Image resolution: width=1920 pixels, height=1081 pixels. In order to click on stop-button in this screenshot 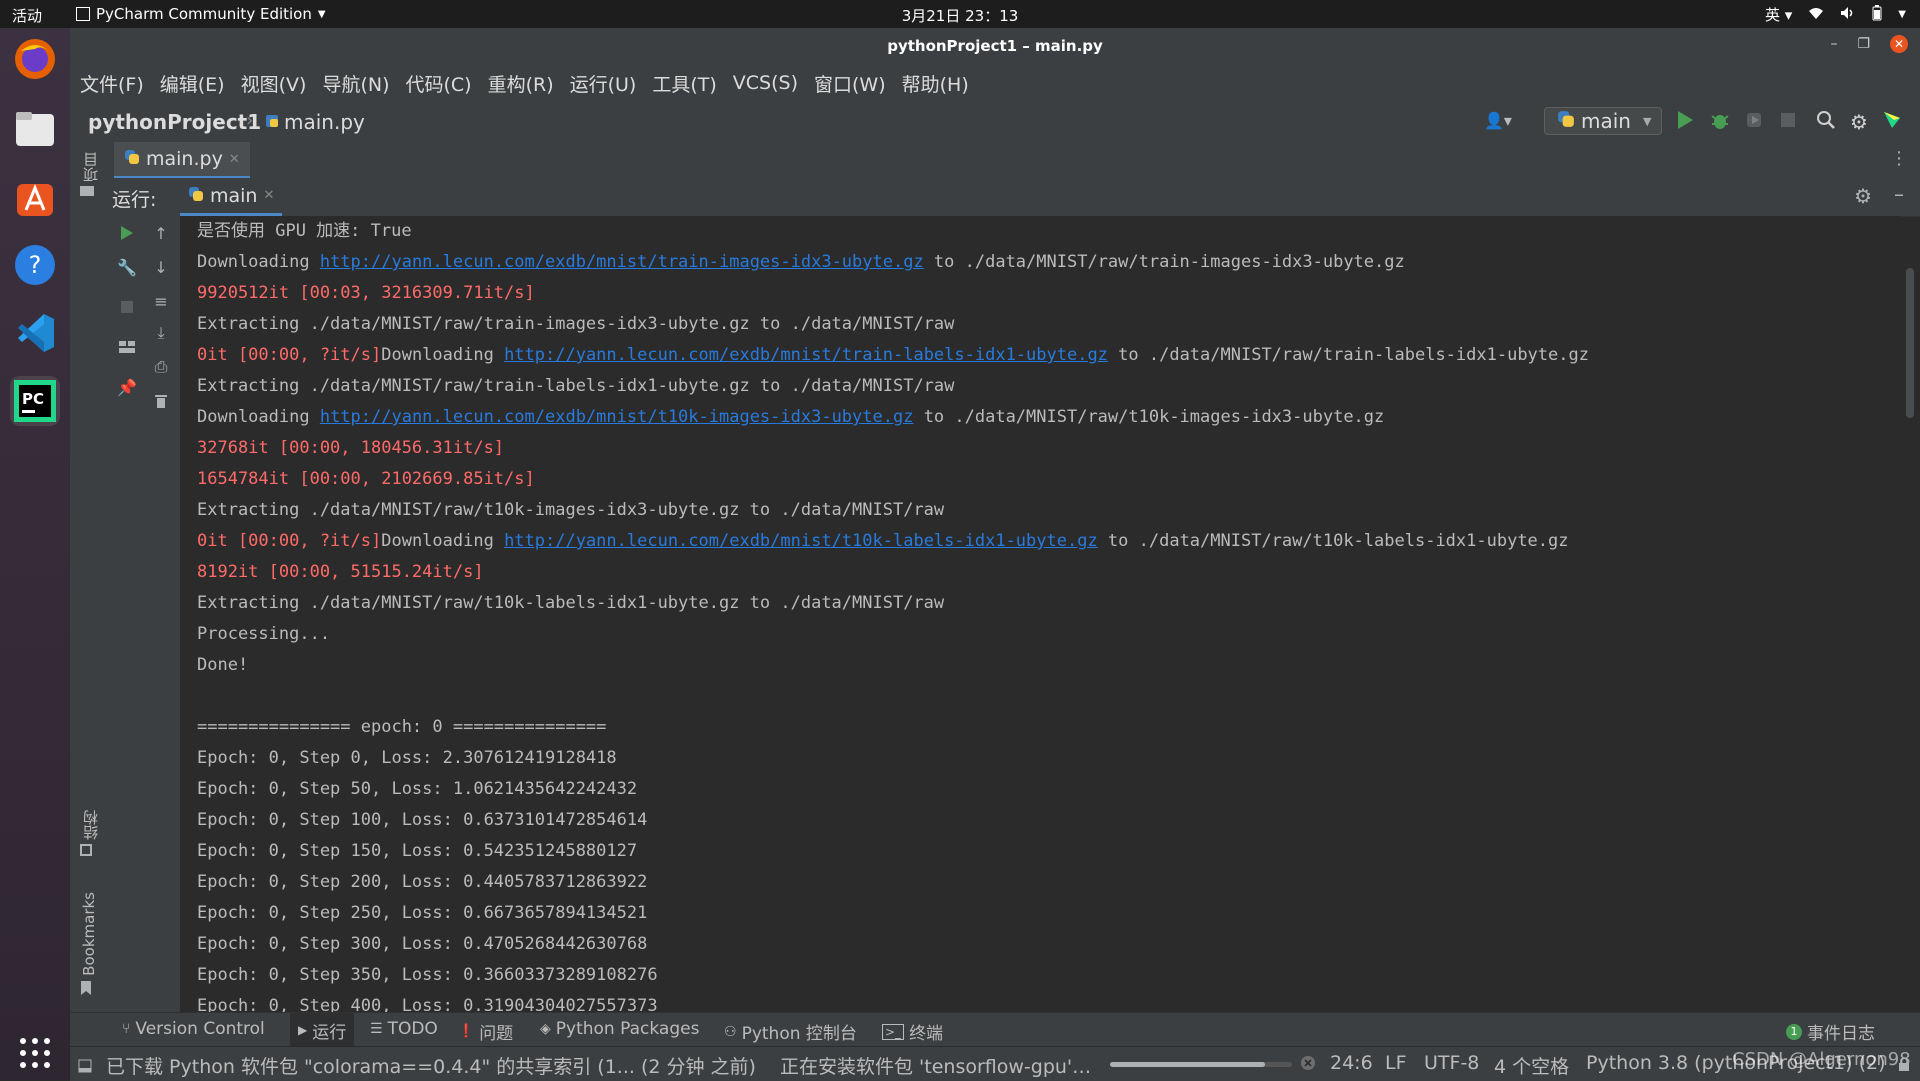, I will do `click(1788, 122)`.